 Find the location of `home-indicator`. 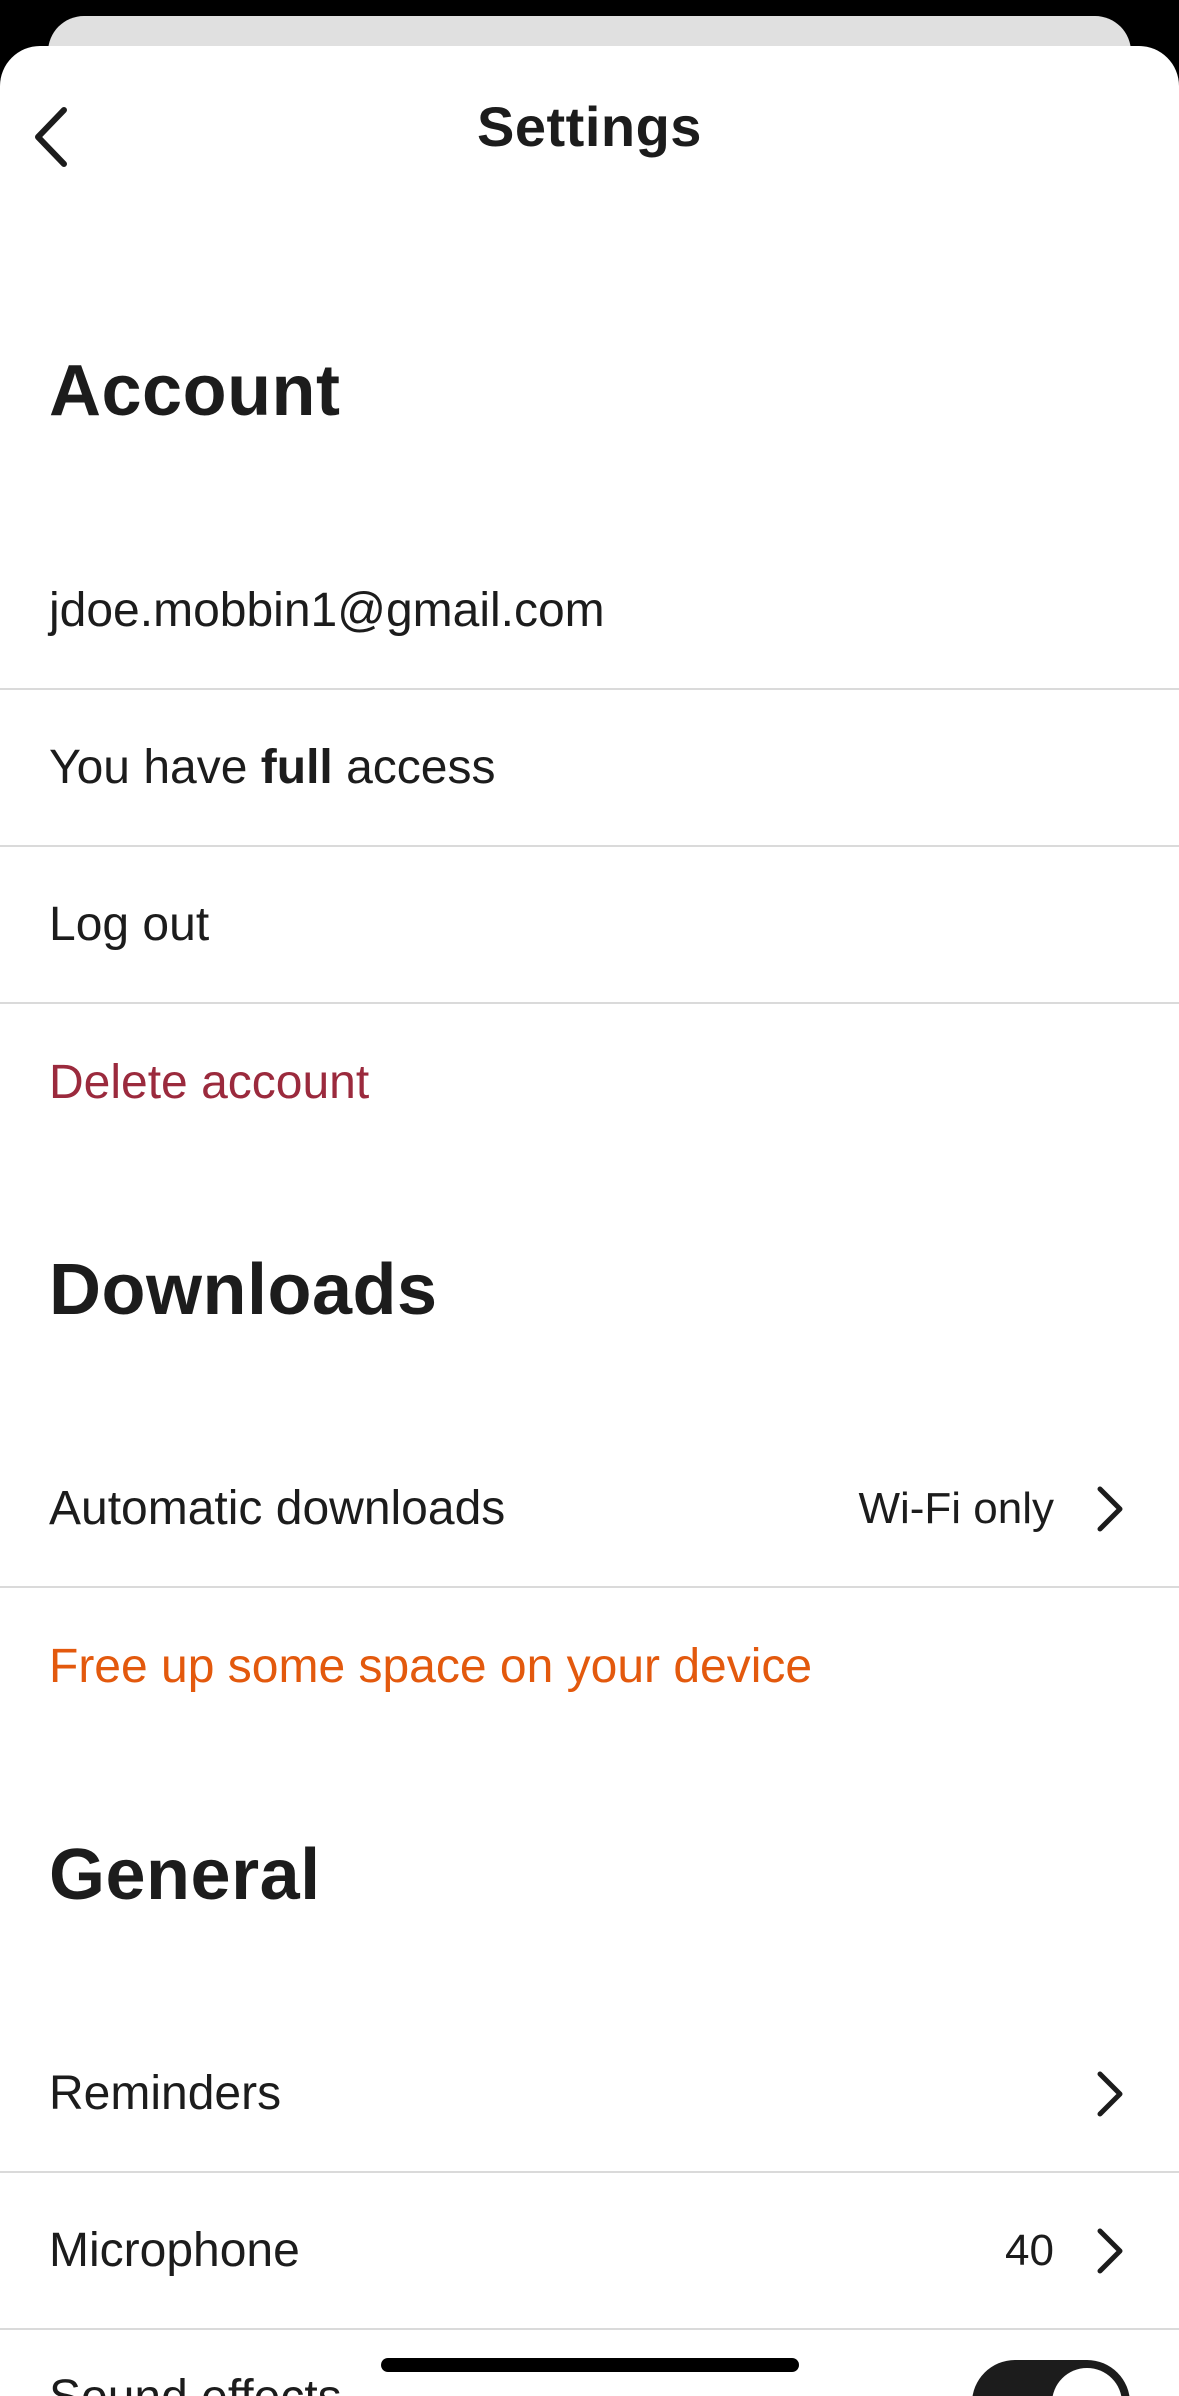

home-indicator is located at coordinates (590, 2365).